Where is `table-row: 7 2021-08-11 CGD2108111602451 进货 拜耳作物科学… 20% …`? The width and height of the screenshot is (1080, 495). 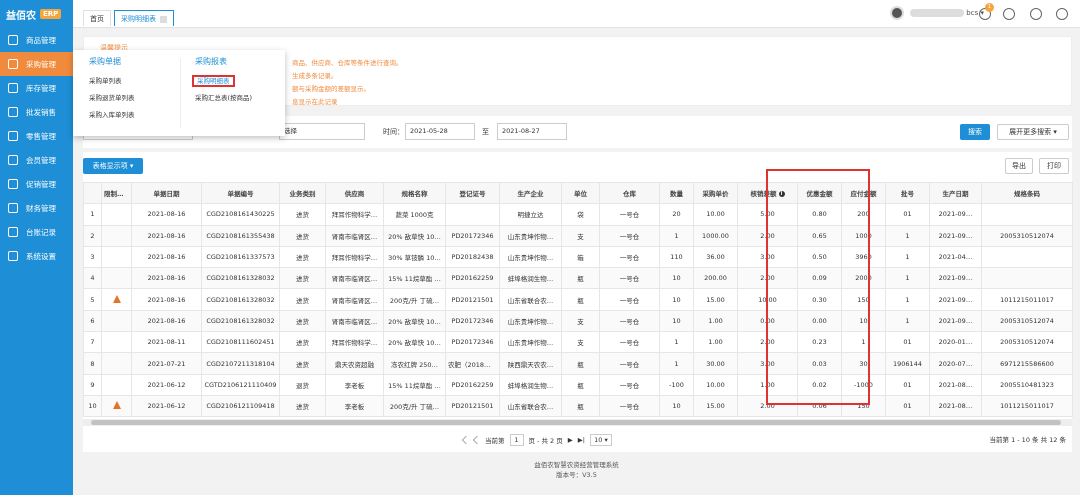 table-row: 7 2021-08-11 CGD2108111602451 进货 拜耳作物科学… 20% … is located at coordinates (578, 342).